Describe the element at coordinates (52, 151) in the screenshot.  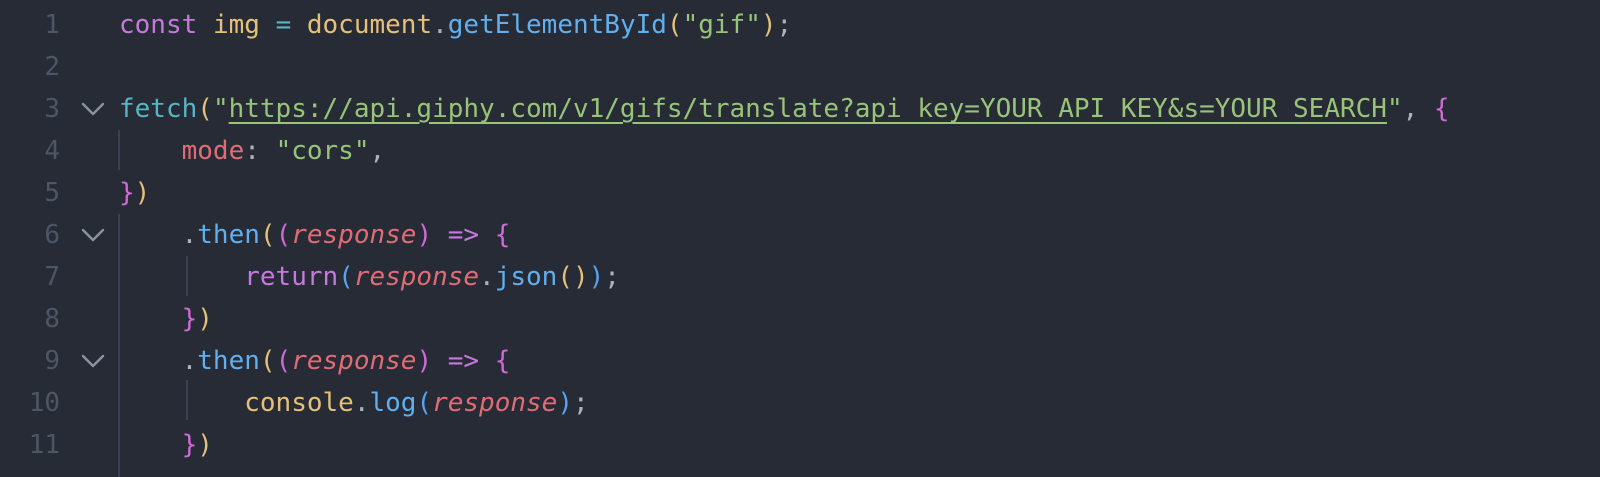
I see `line-number: 4` at that location.